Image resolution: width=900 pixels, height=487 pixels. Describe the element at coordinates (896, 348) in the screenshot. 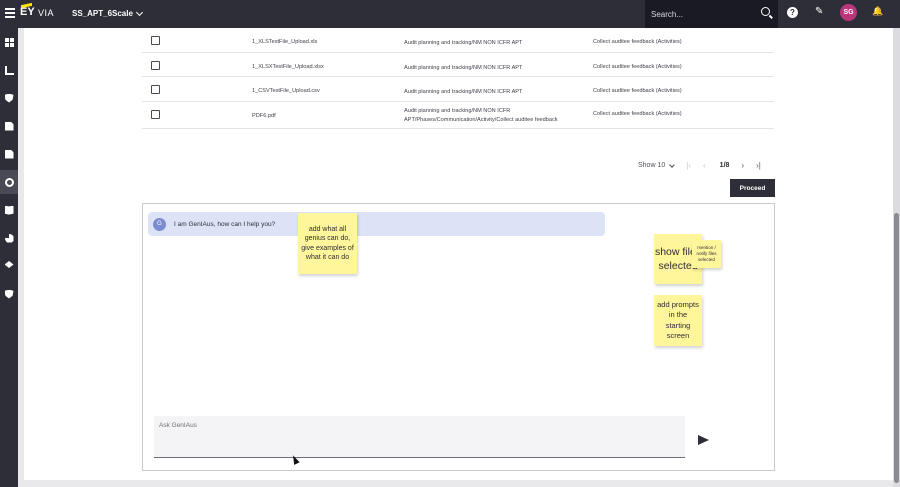

I see `scrollbar-thumb` at that location.